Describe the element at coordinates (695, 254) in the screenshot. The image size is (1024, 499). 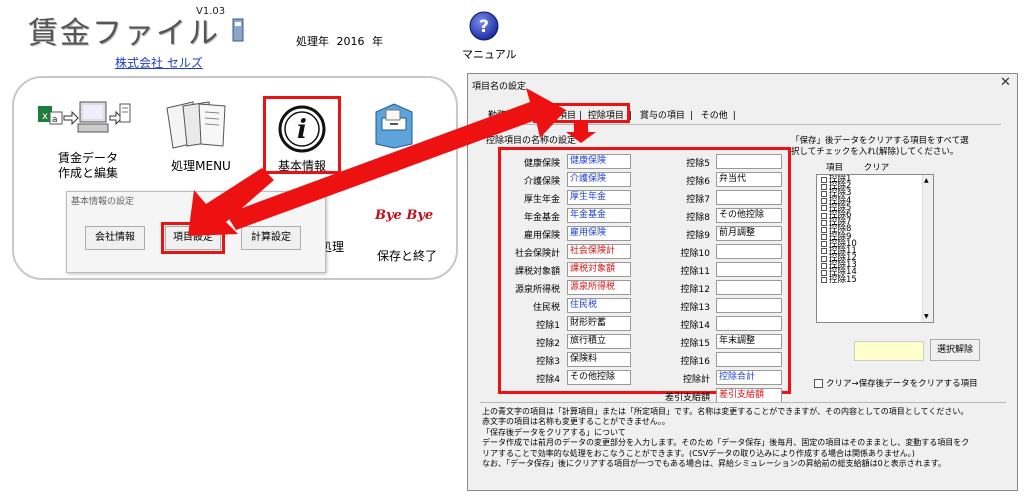
I see `row-label: 控除10` at that location.